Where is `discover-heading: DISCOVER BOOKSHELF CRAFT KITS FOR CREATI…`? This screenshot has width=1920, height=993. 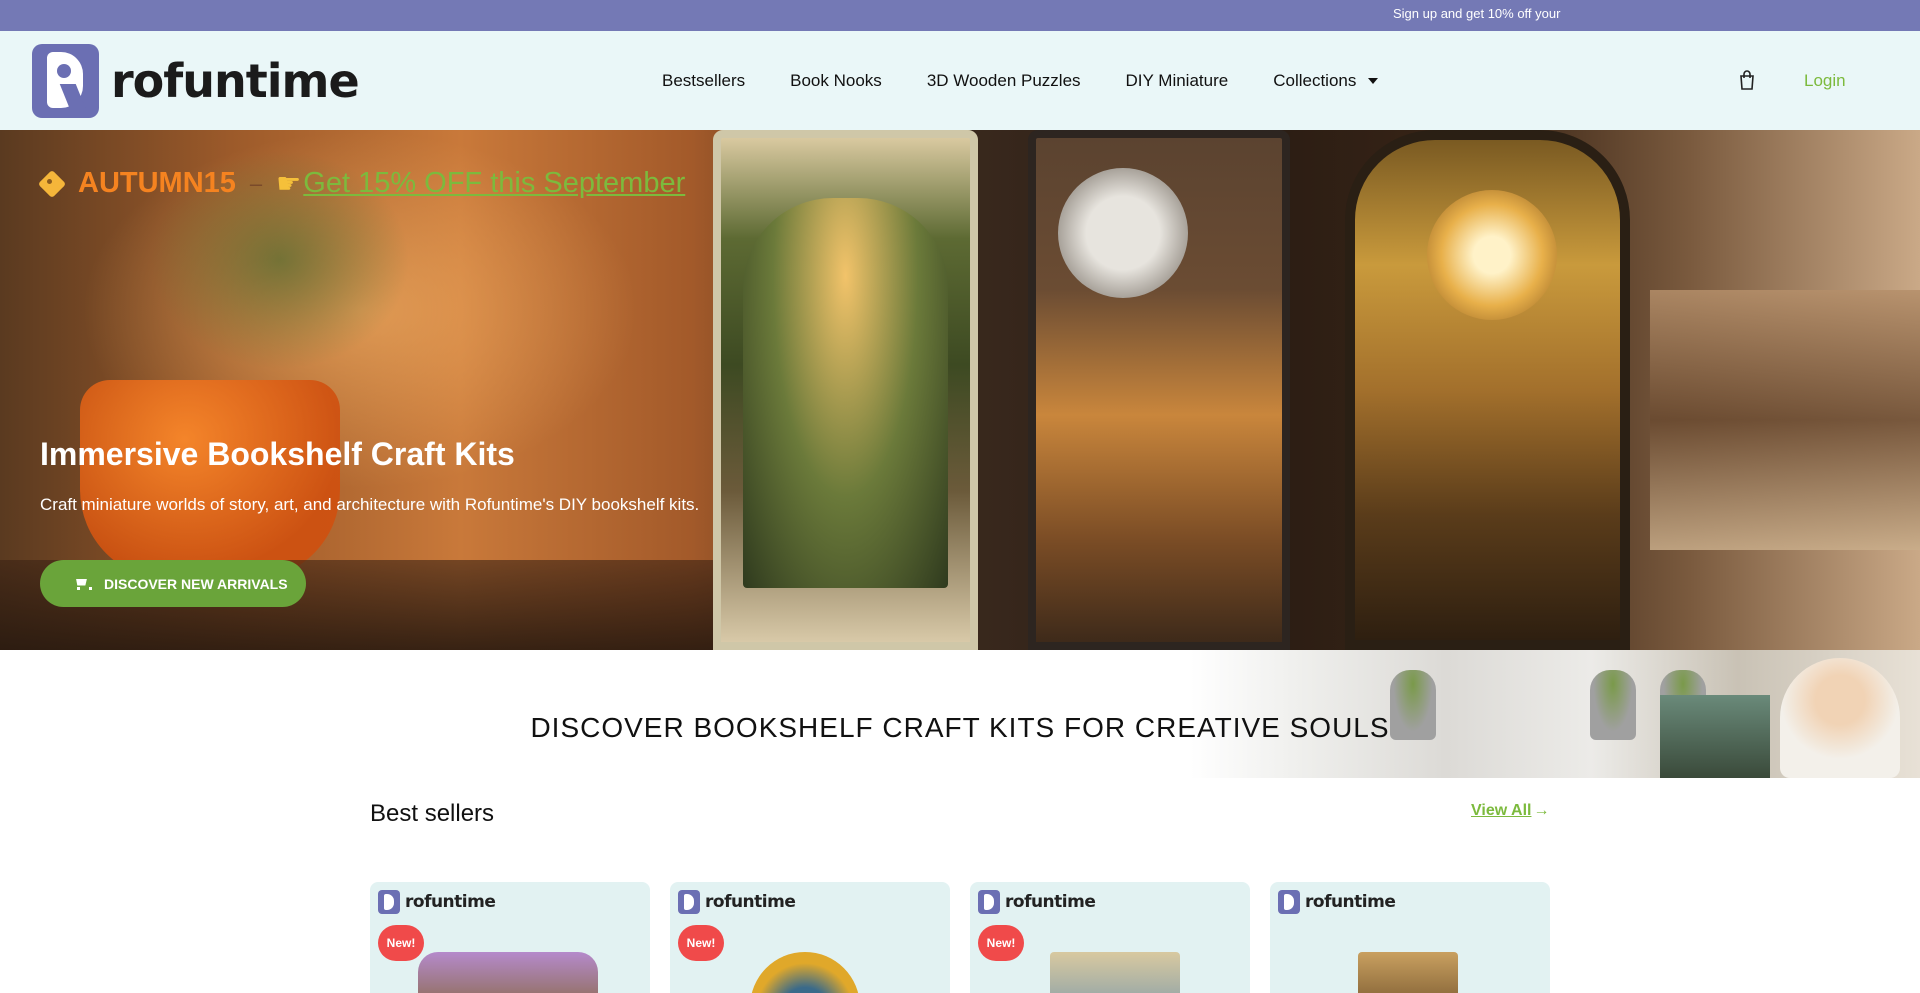
discover-heading: DISCOVER BOOKSHELF CRAFT KITS FOR CREATI… is located at coordinates (960, 727).